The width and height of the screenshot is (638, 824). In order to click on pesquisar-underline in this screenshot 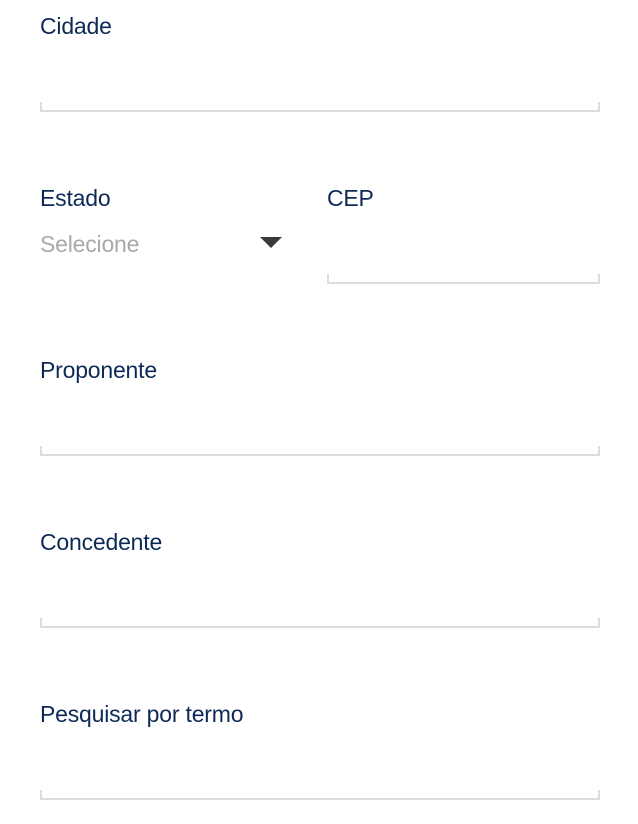, I will do `click(320, 799)`.